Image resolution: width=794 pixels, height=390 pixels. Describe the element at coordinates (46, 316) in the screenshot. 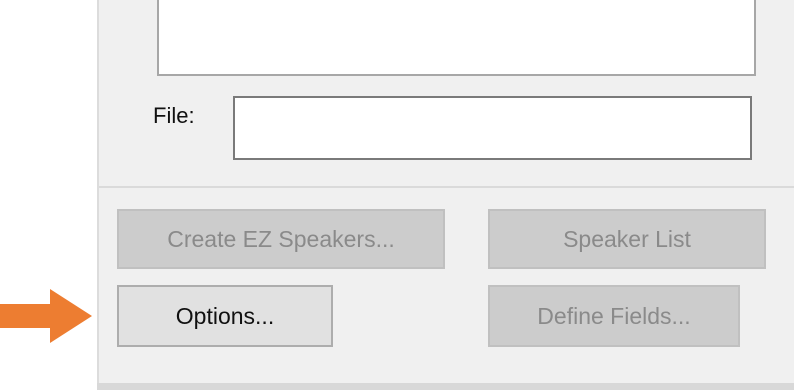

I see `pointer-arrow-icon` at that location.